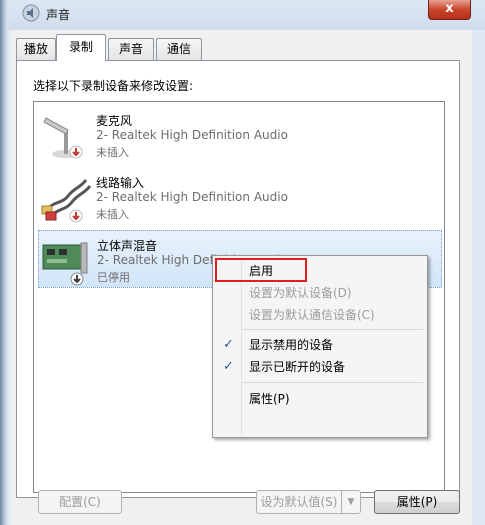 The image size is (485, 525). I want to click on menu-item-set-default-device: 设置为默认设备(D), so click(320, 293).